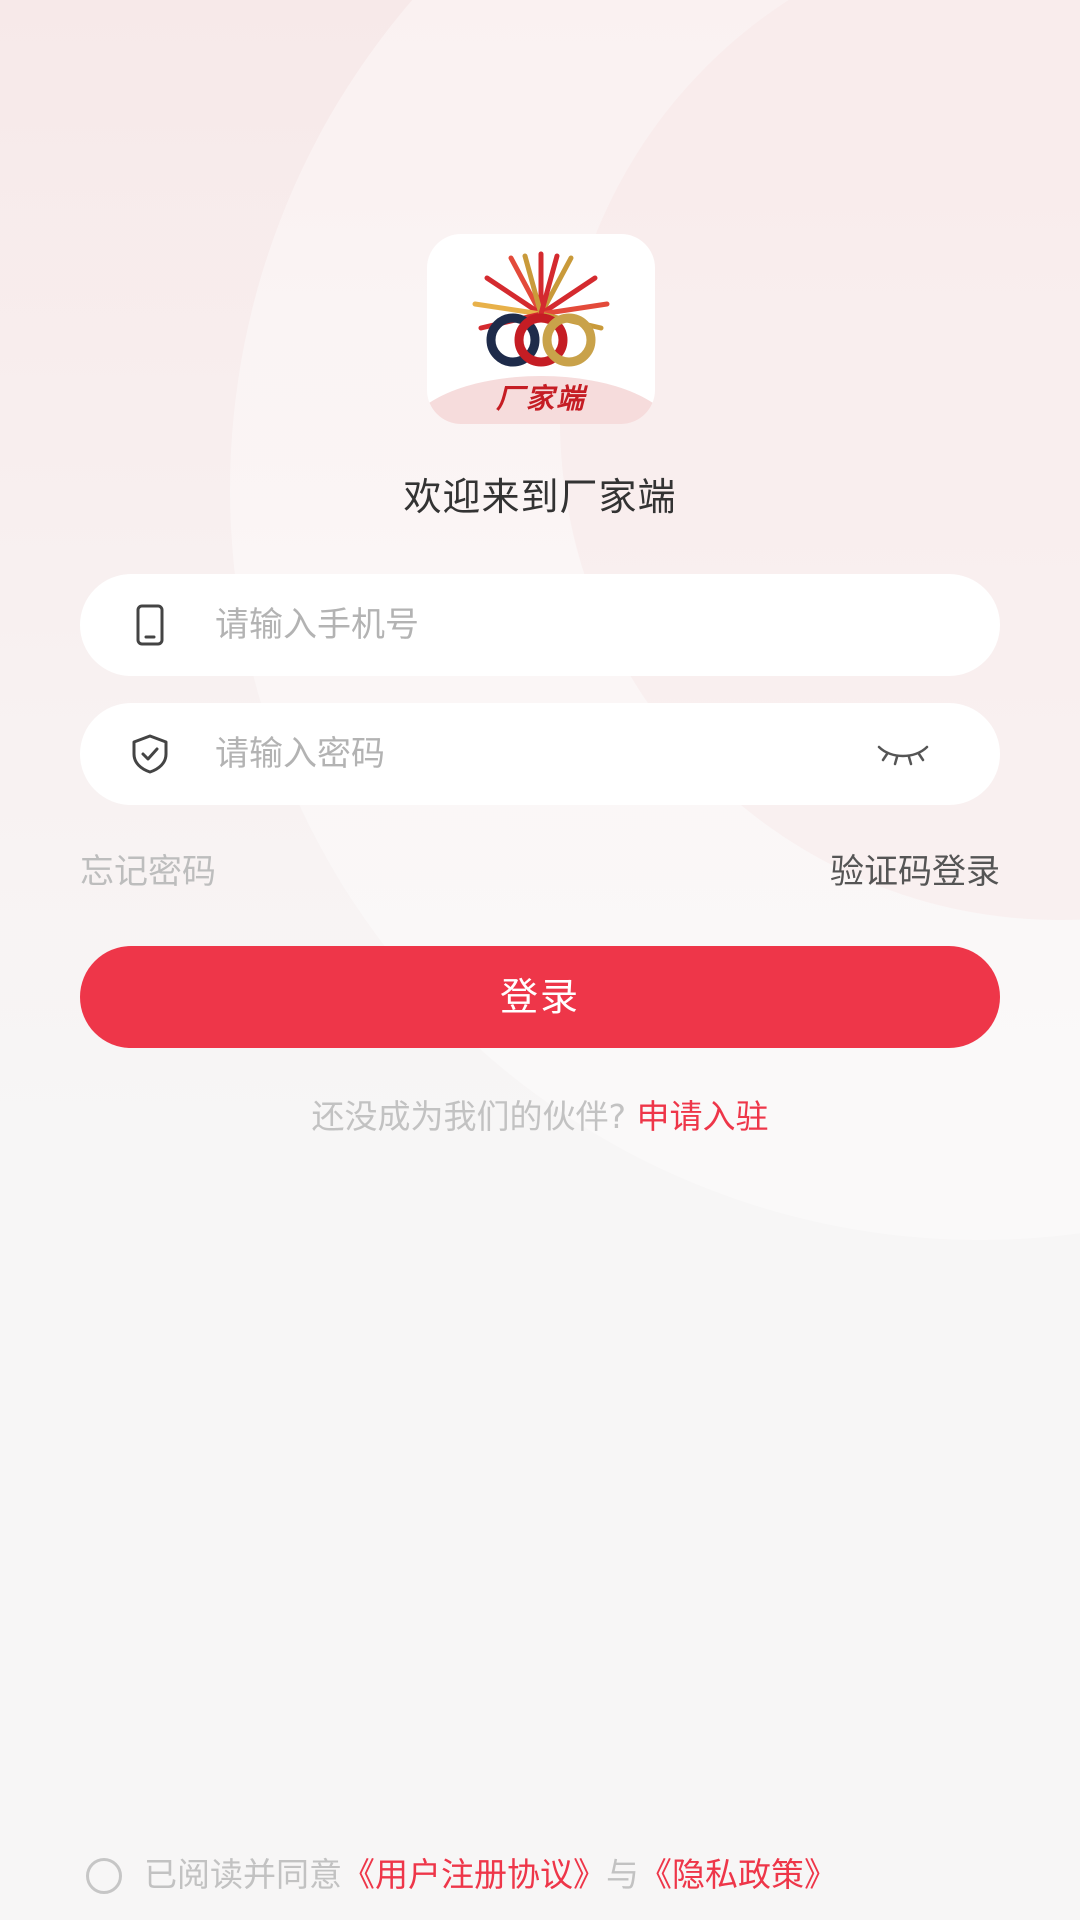 The width and height of the screenshot is (1080, 1920). Describe the element at coordinates (525, 625) in the screenshot. I see `phone-input` at that location.